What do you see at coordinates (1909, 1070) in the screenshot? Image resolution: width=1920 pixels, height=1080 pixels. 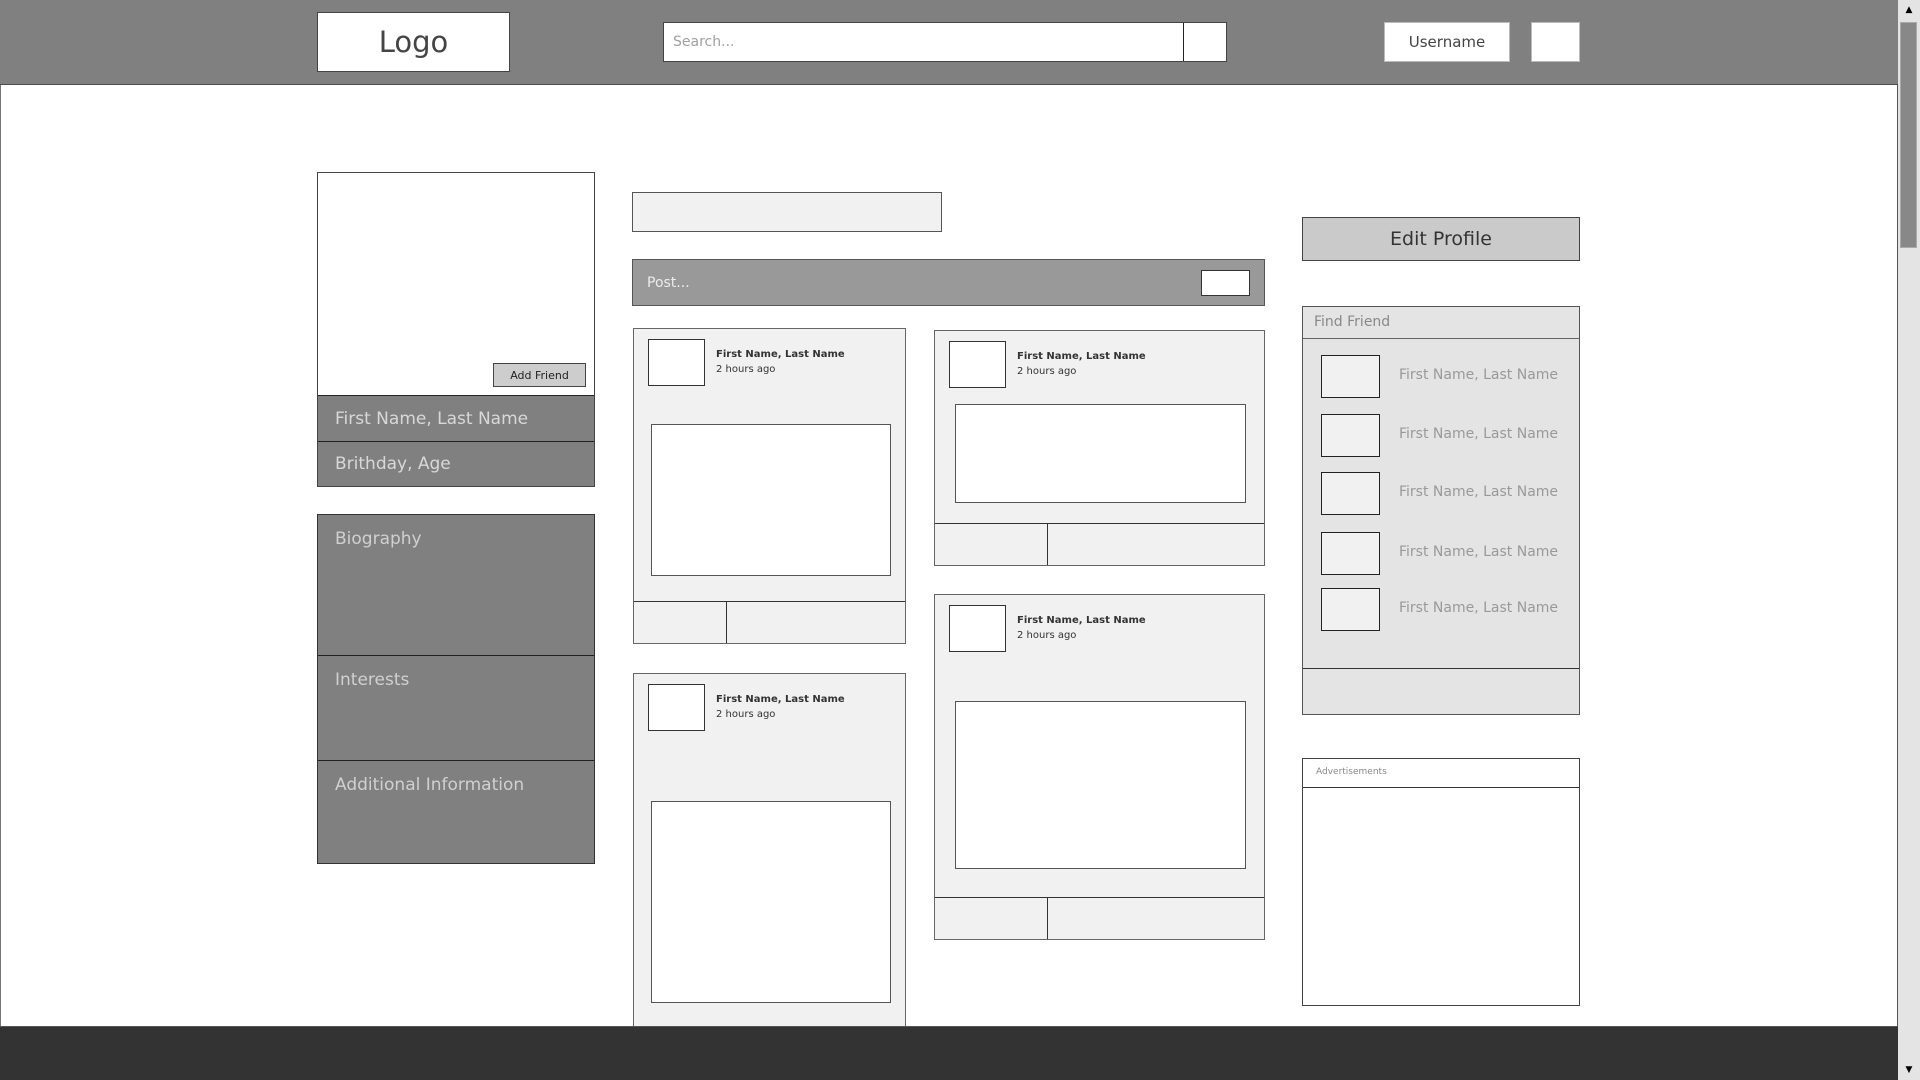 I see `scroll-down-arrow-icon: ▼` at bounding box center [1909, 1070].